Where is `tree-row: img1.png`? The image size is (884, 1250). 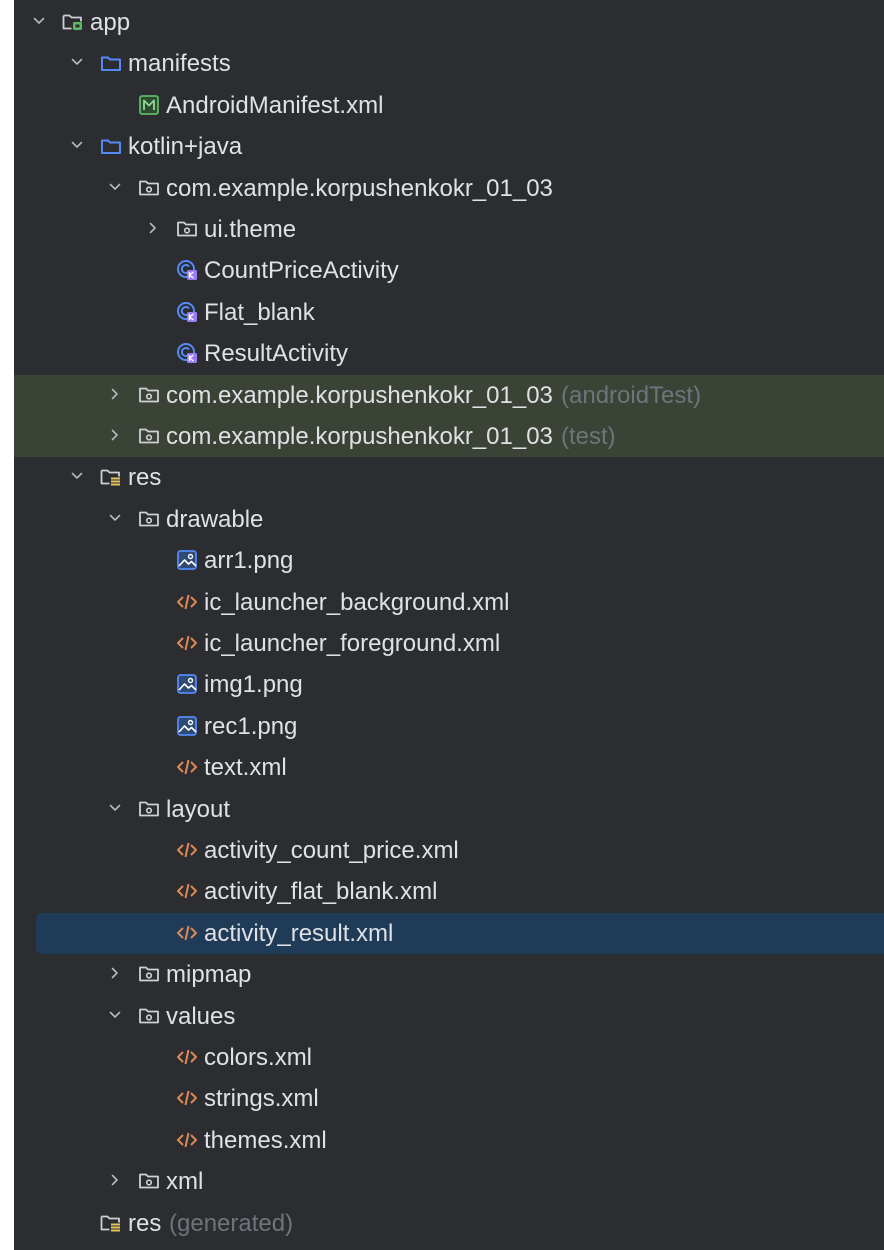
tree-row: img1.png is located at coordinates (449, 684).